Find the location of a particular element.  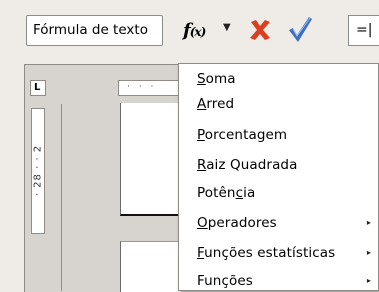

margin-line is located at coordinates (61, 197).